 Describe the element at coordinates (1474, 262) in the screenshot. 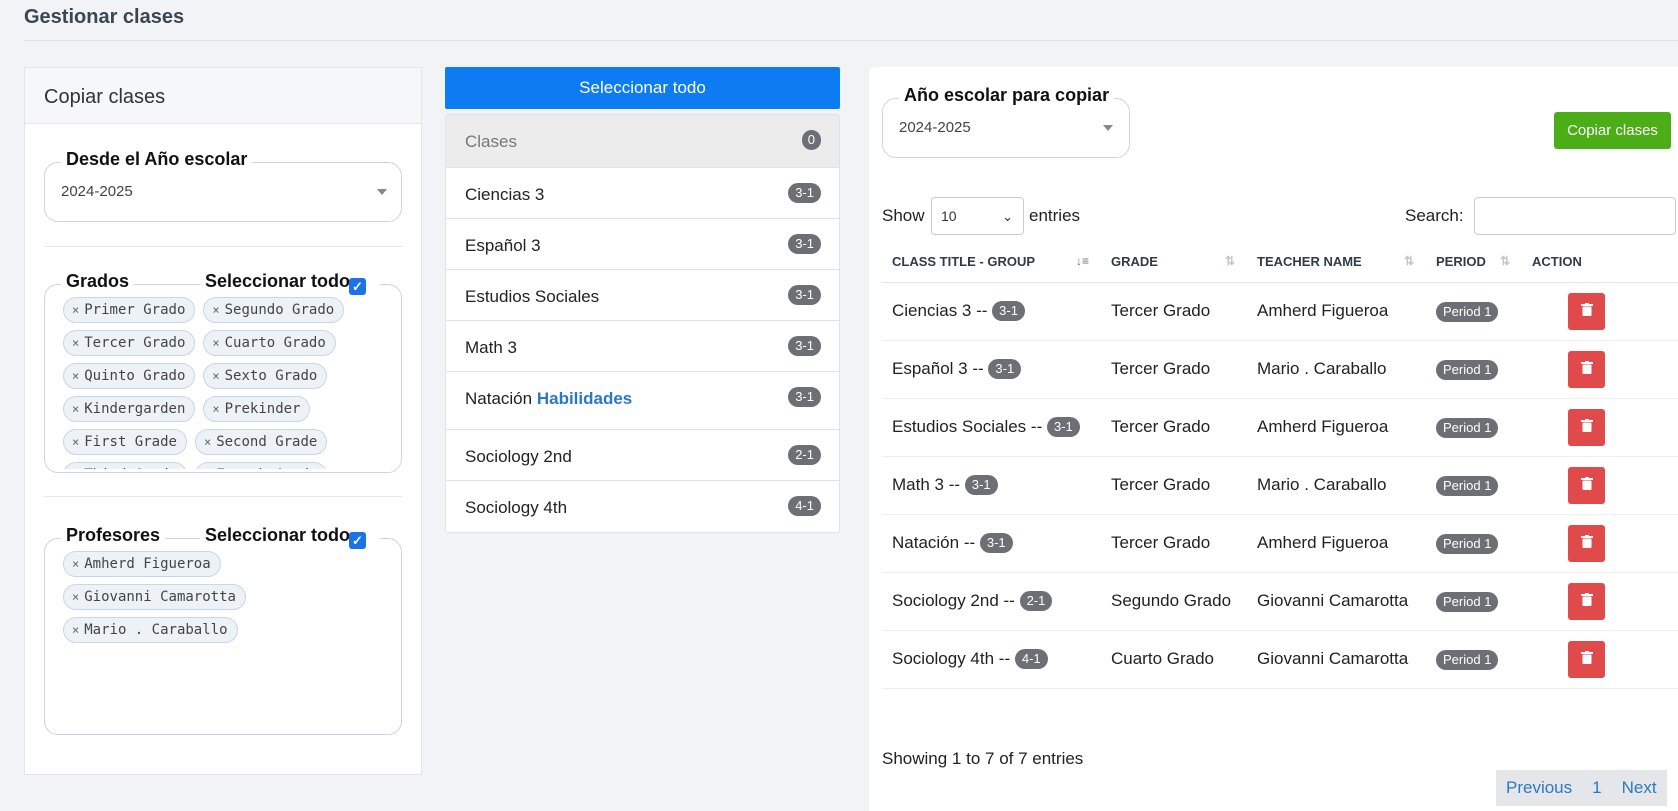

I see `column-header-period: PERIOD ⇅` at that location.